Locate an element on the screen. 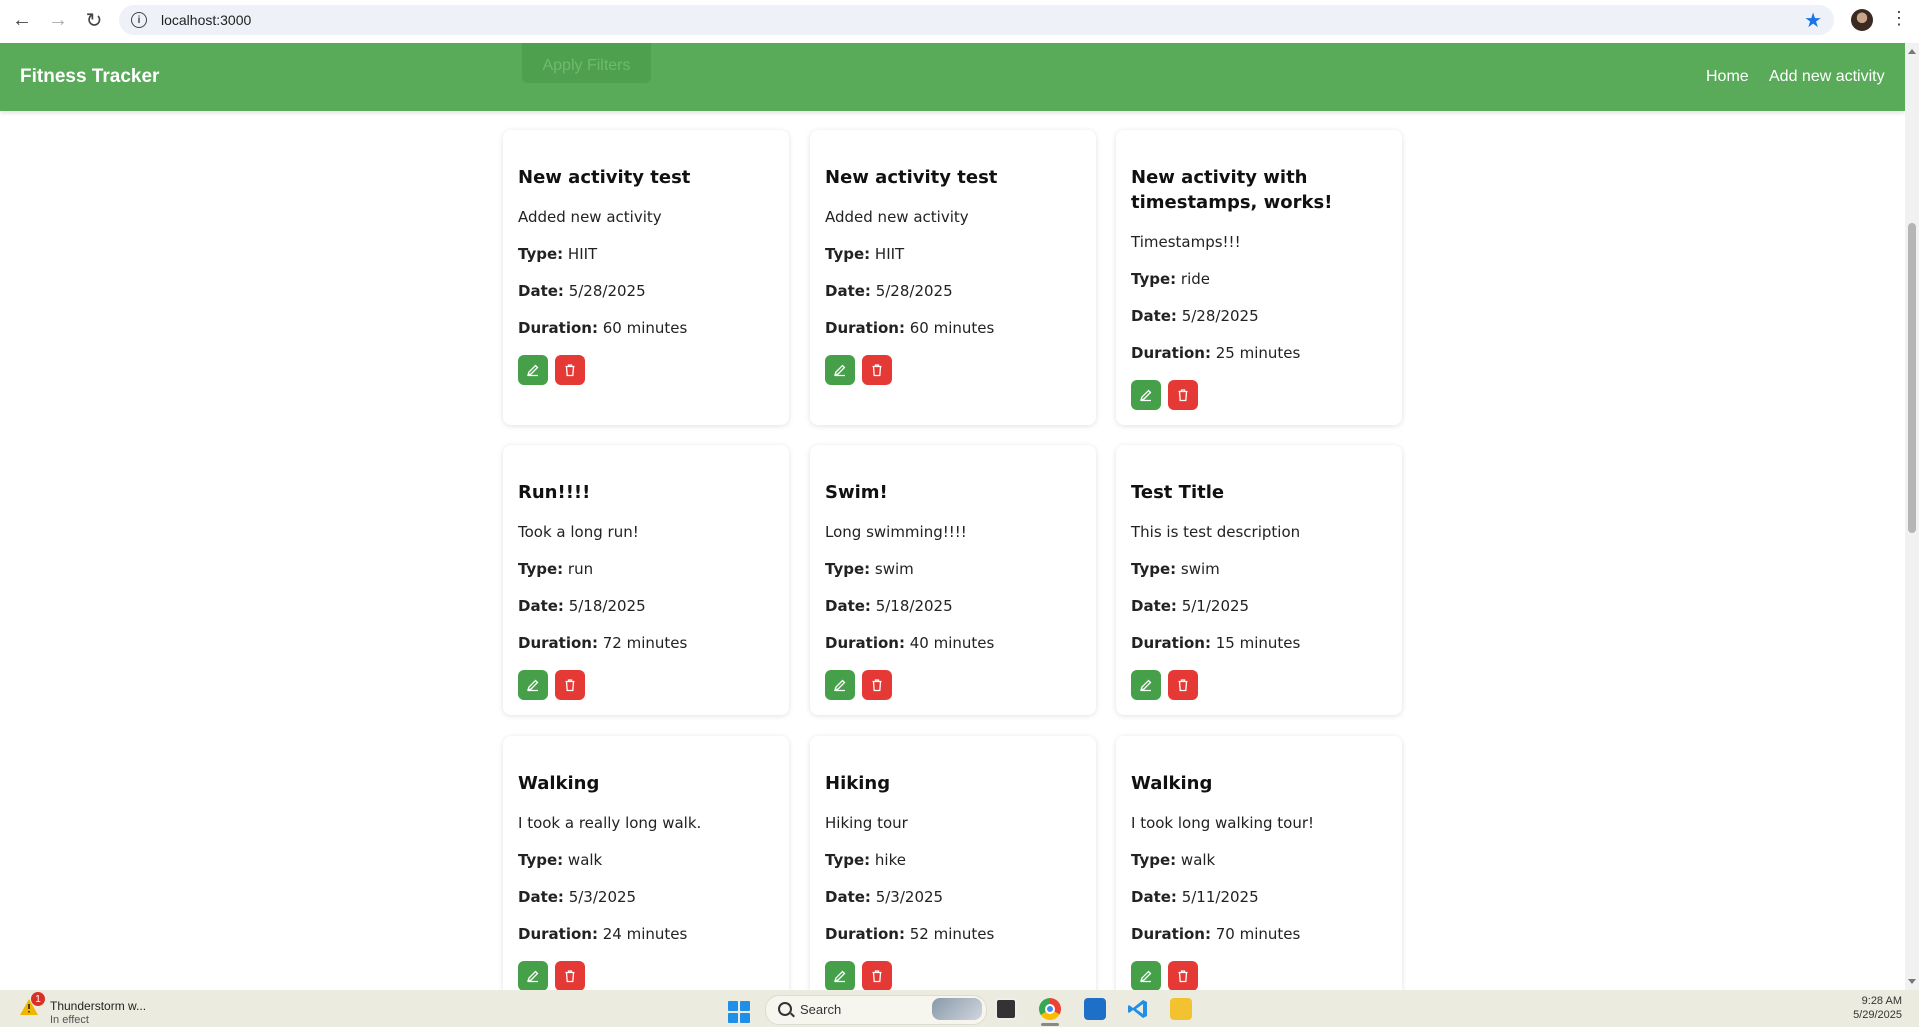 Image resolution: width=1919 pixels, height=1027 pixels. nav-home-link: Home is located at coordinates (1727, 77).